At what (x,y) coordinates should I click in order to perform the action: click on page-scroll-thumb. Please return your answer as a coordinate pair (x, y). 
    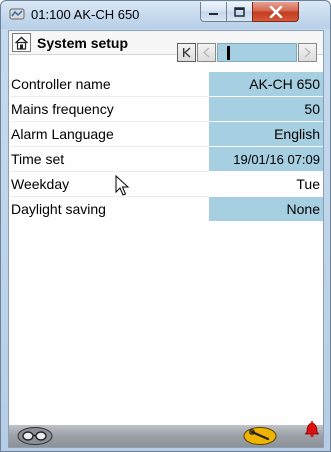
    Looking at the image, I should click on (228, 53).